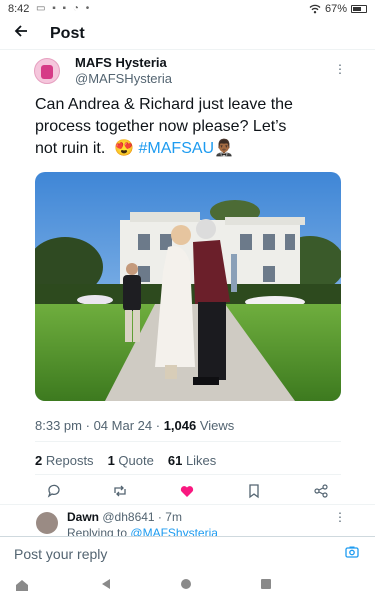  I want to click on views-count: 1,046, so click(180, 425).